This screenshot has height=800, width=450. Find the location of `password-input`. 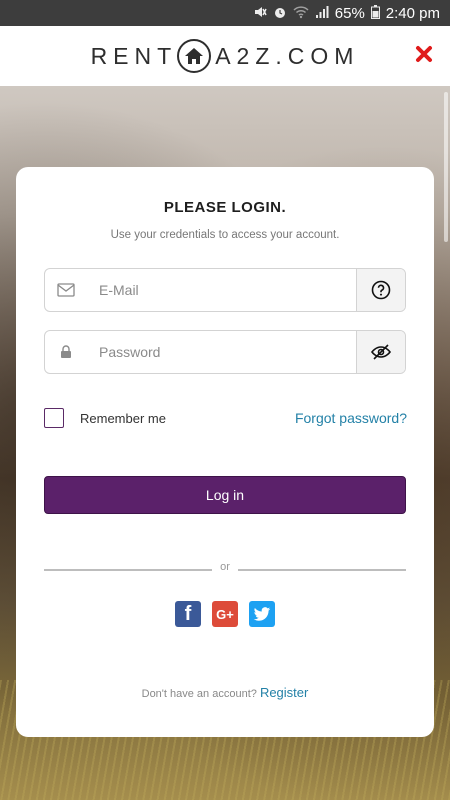

password-input is located at coordinates (221, 352).